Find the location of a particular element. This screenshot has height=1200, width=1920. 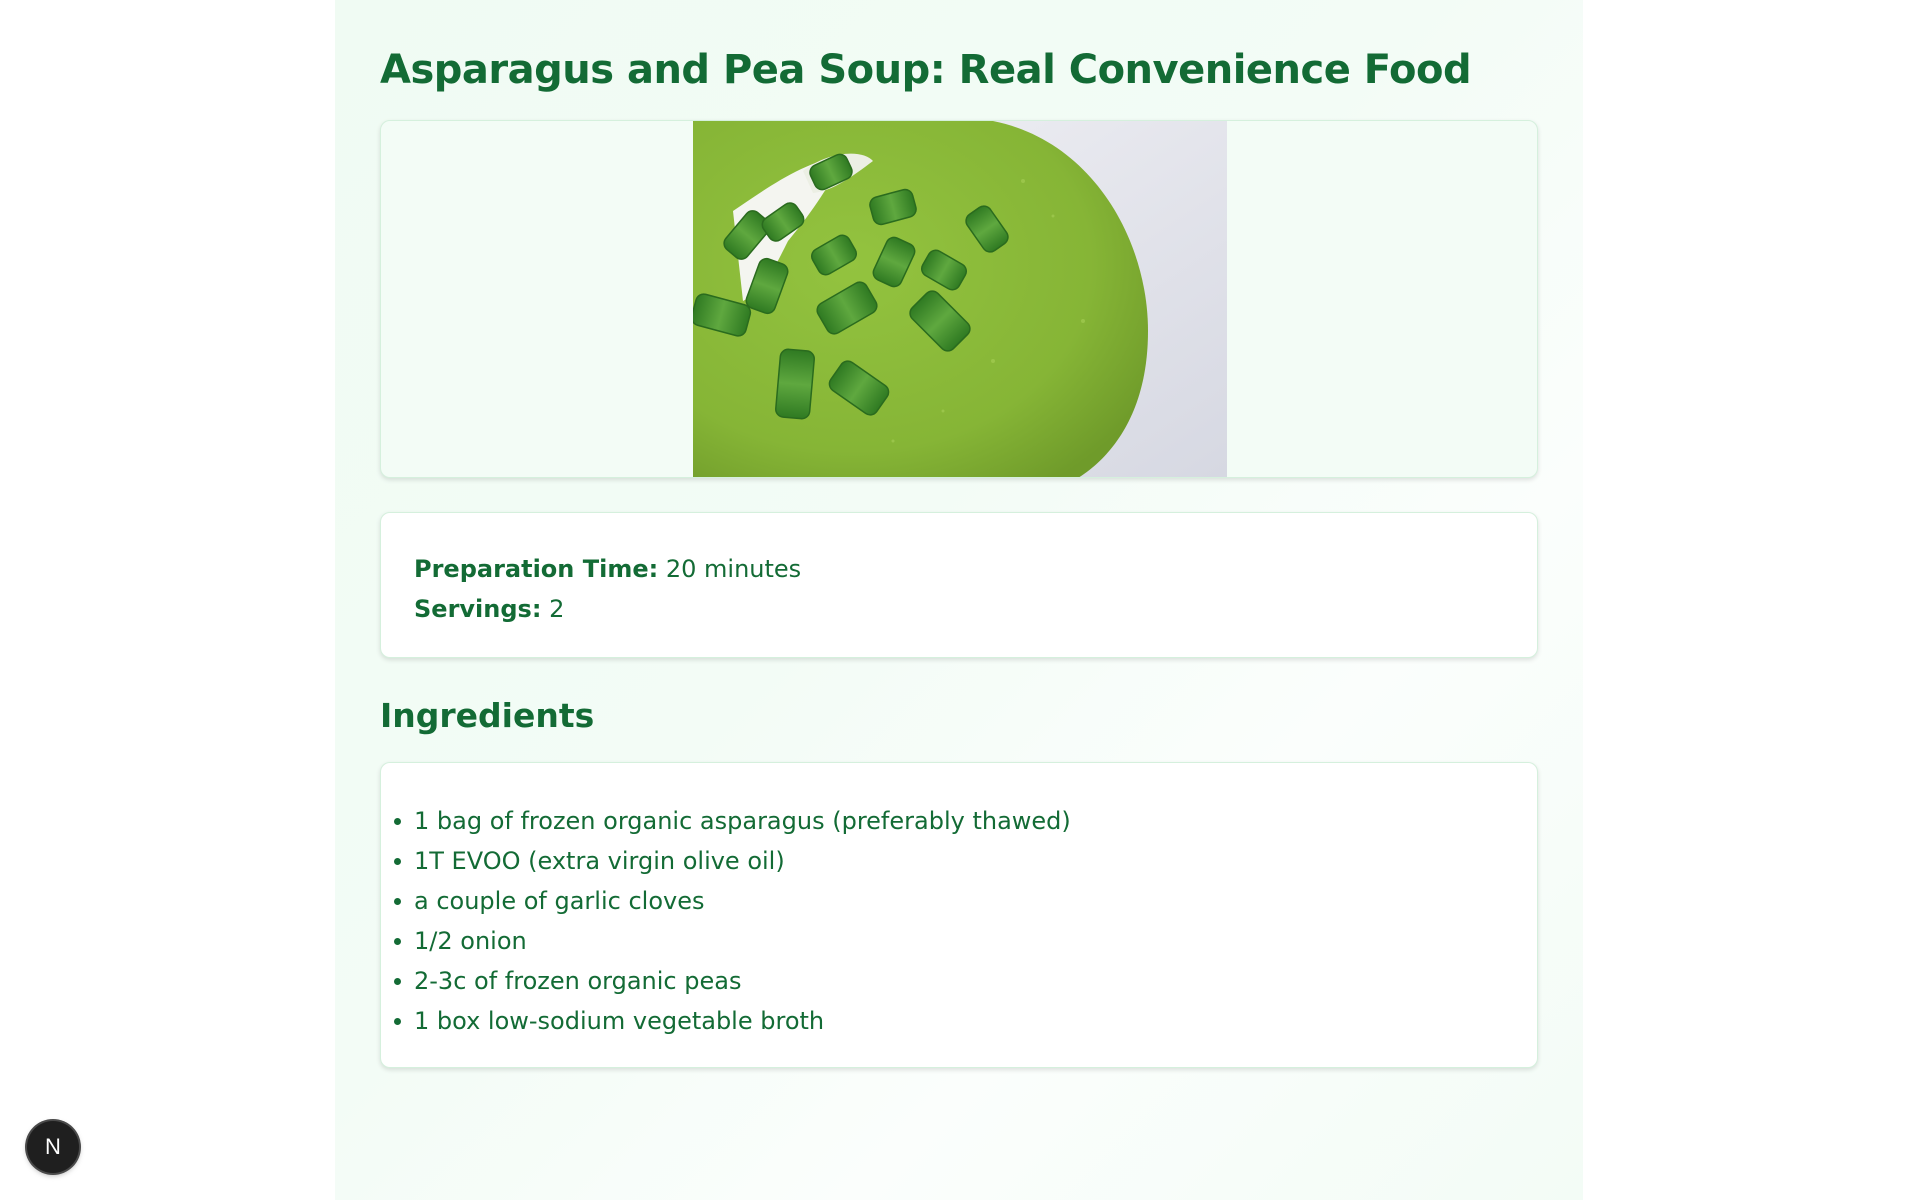

servings-label: Servings: is located at coordinates (478, 609).